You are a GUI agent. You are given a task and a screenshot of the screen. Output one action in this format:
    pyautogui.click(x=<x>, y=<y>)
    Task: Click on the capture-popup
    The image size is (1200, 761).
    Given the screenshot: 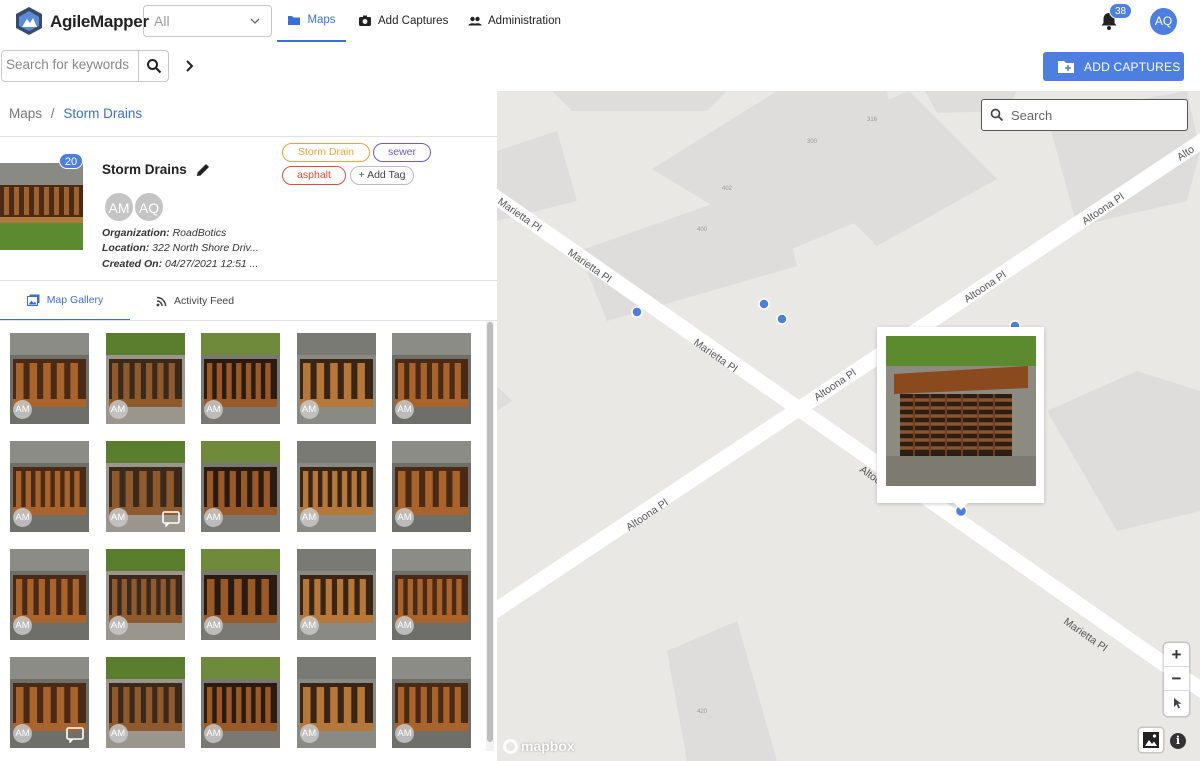 What is the action you would take?
    pyautogui.click(x=960, y=418)
    